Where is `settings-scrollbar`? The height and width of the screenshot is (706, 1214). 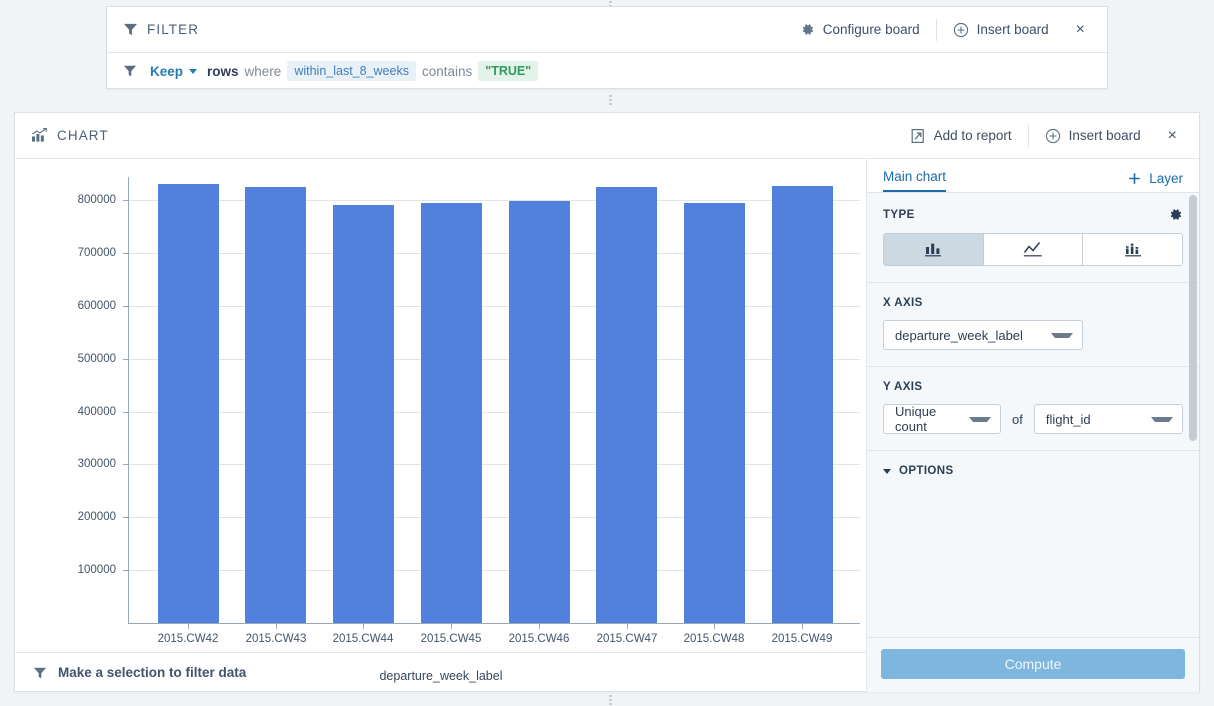
settings-scrollbar is located at coordinates (1193, 415).